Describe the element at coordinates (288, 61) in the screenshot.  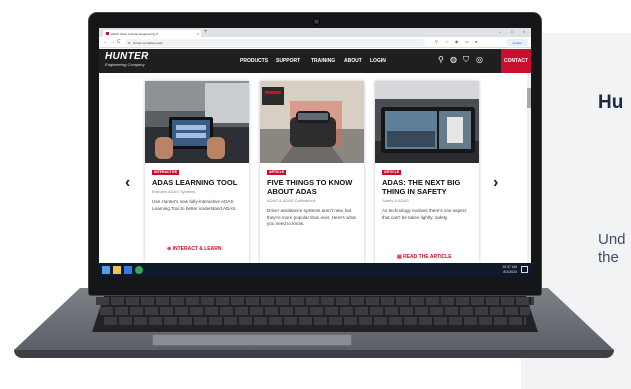
I see `nav-support: SUPPORT` at that location.